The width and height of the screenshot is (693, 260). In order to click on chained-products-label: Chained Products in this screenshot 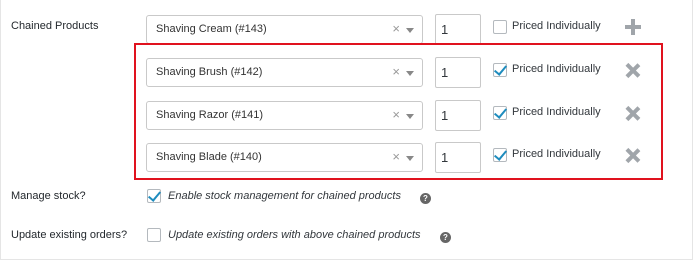, I will do `click(55, 26)`.